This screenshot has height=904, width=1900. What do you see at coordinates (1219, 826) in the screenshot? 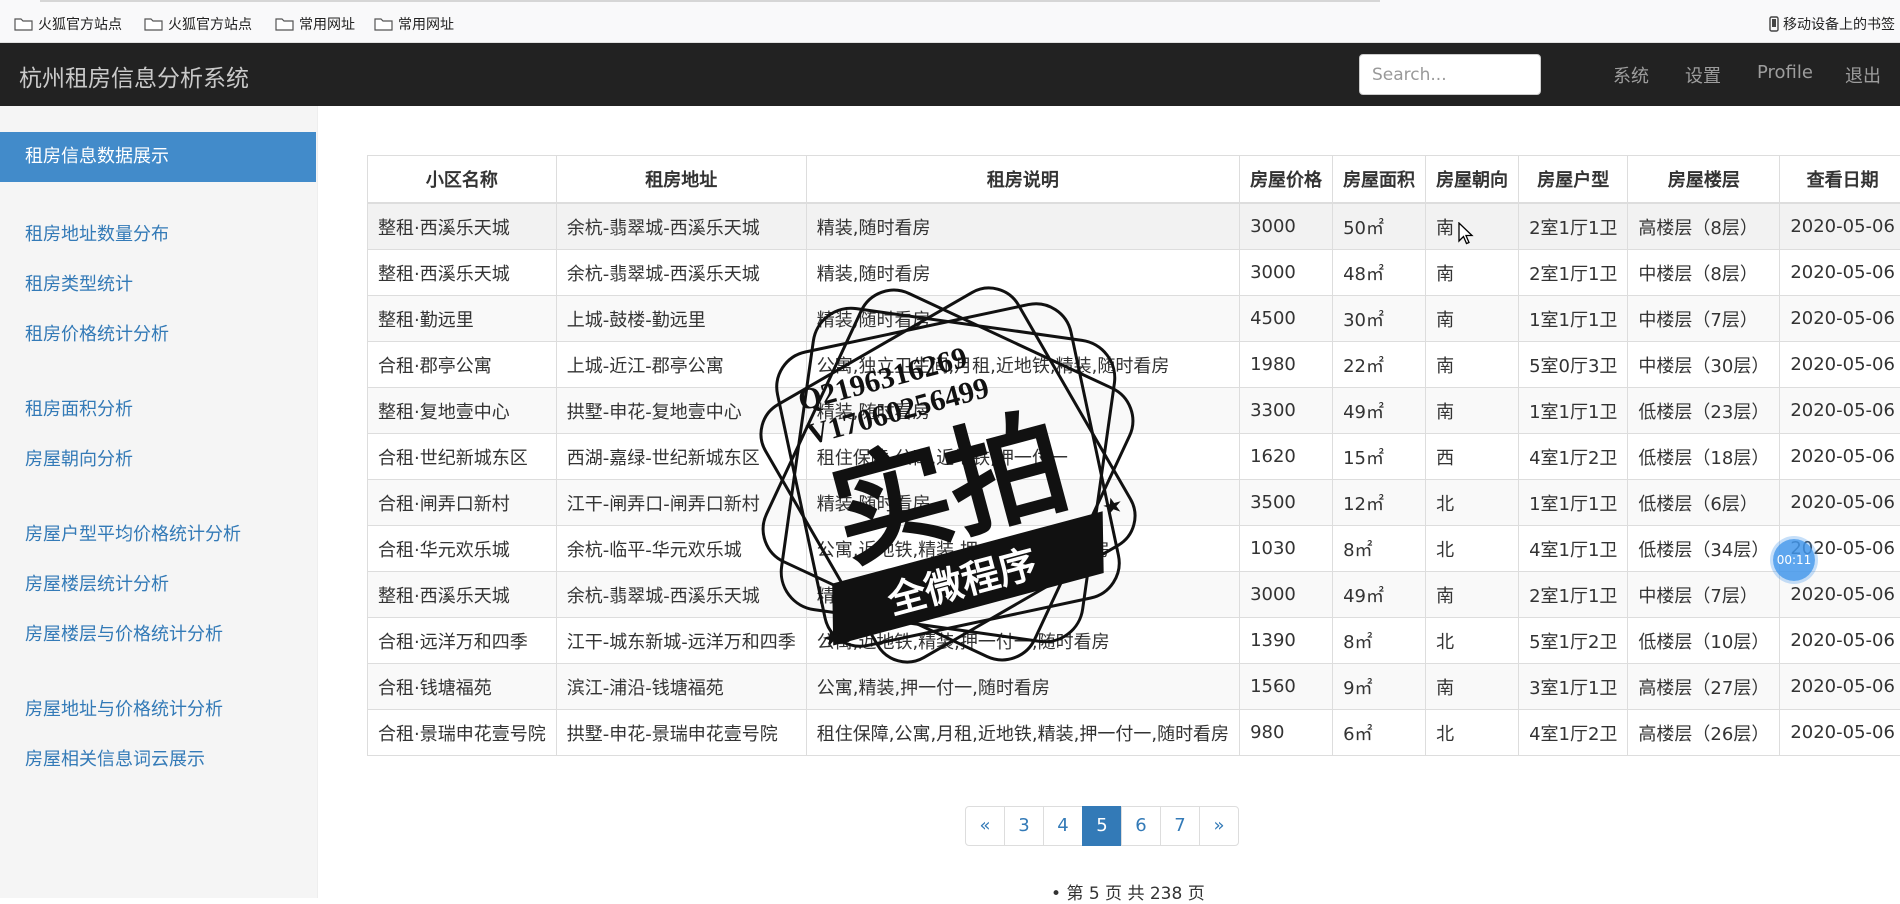
I see `page-next-button: »` at bounding box center [1219, 826].